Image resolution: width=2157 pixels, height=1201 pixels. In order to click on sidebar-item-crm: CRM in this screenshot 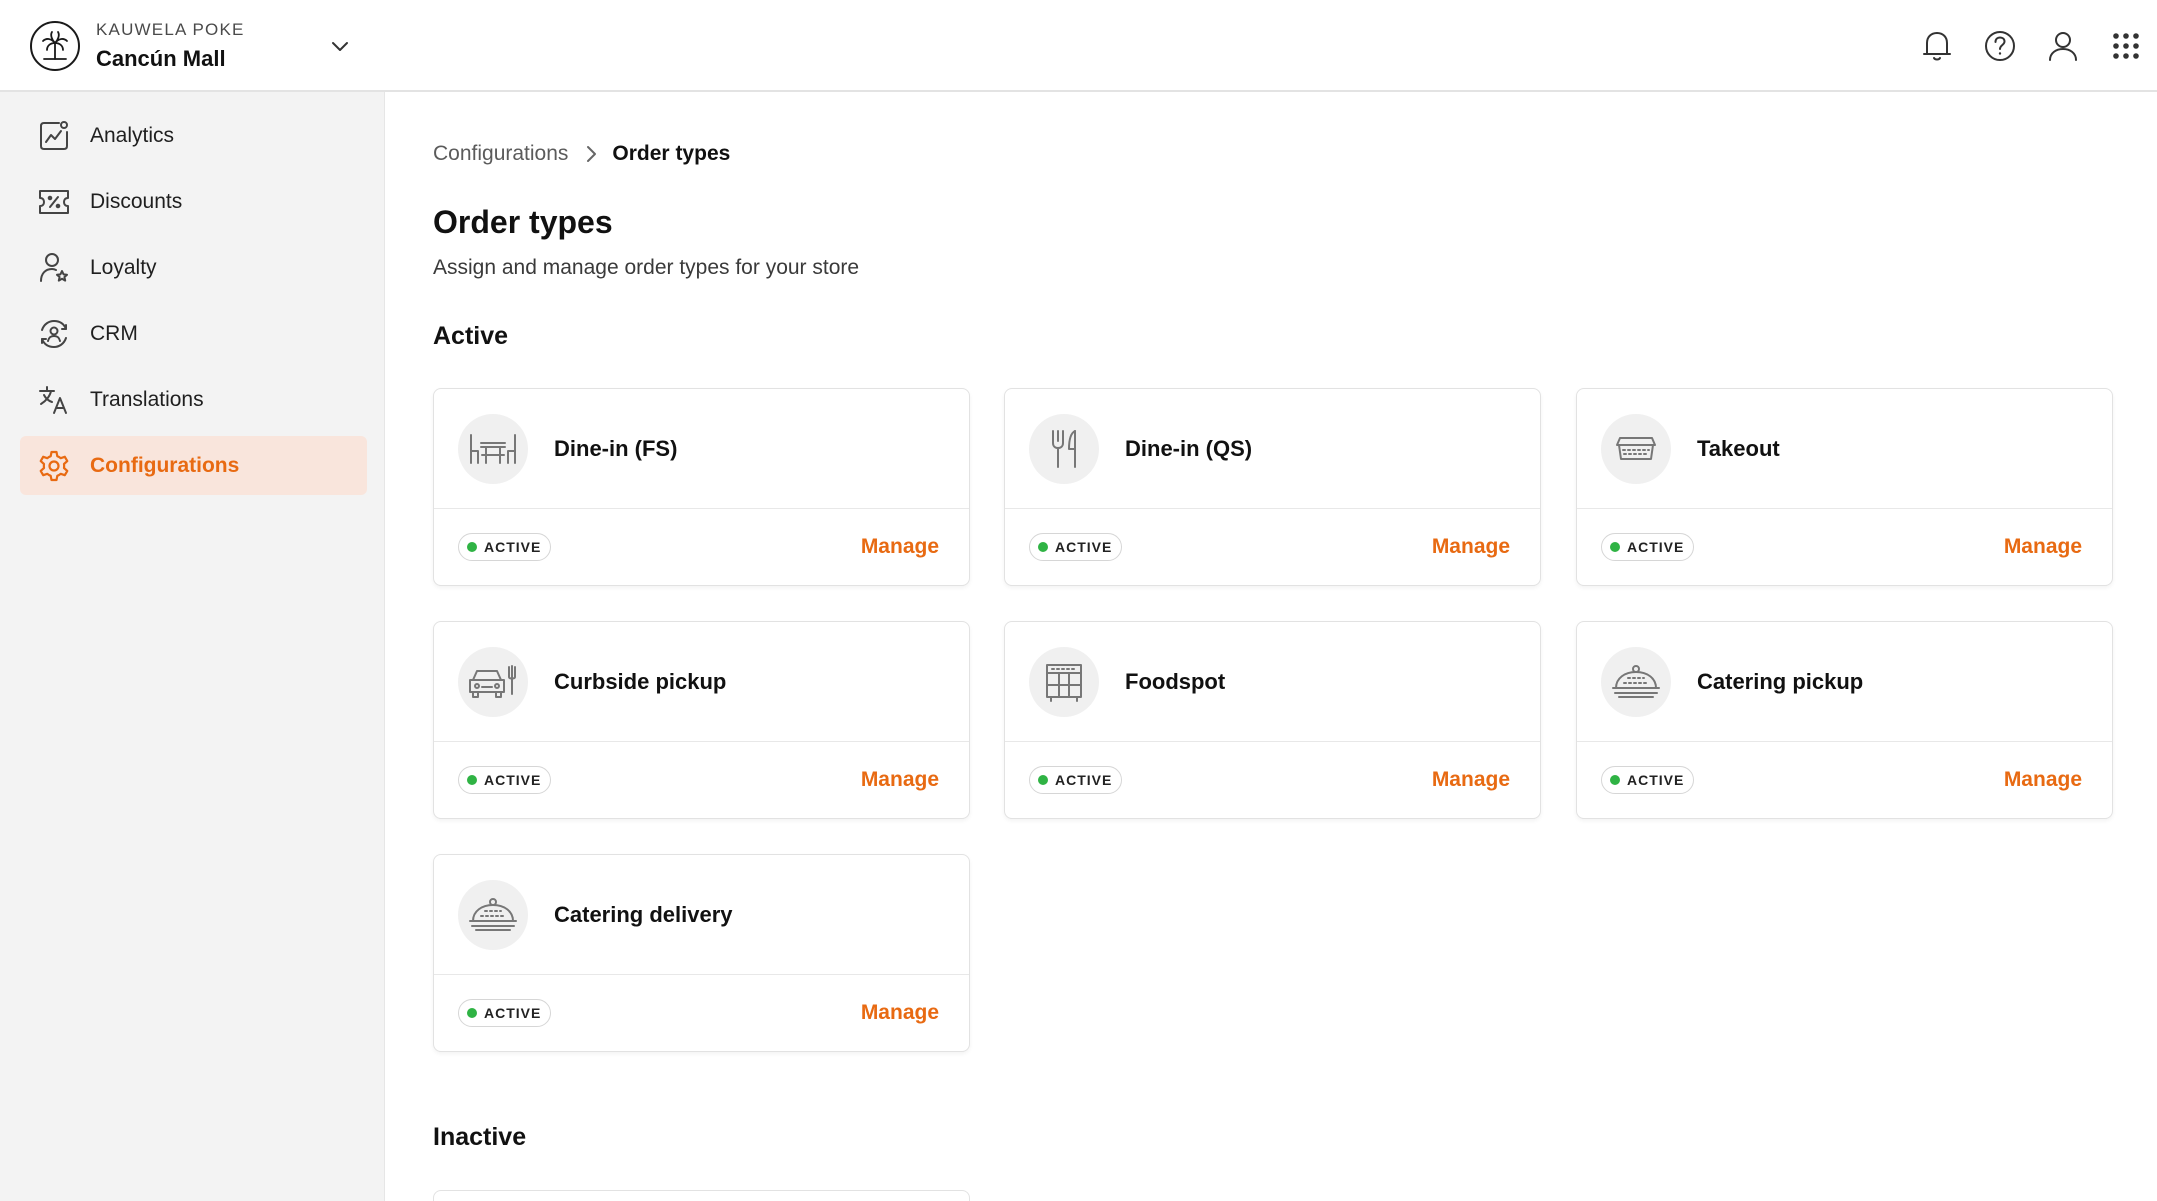, I will do `click(193, 333)`.